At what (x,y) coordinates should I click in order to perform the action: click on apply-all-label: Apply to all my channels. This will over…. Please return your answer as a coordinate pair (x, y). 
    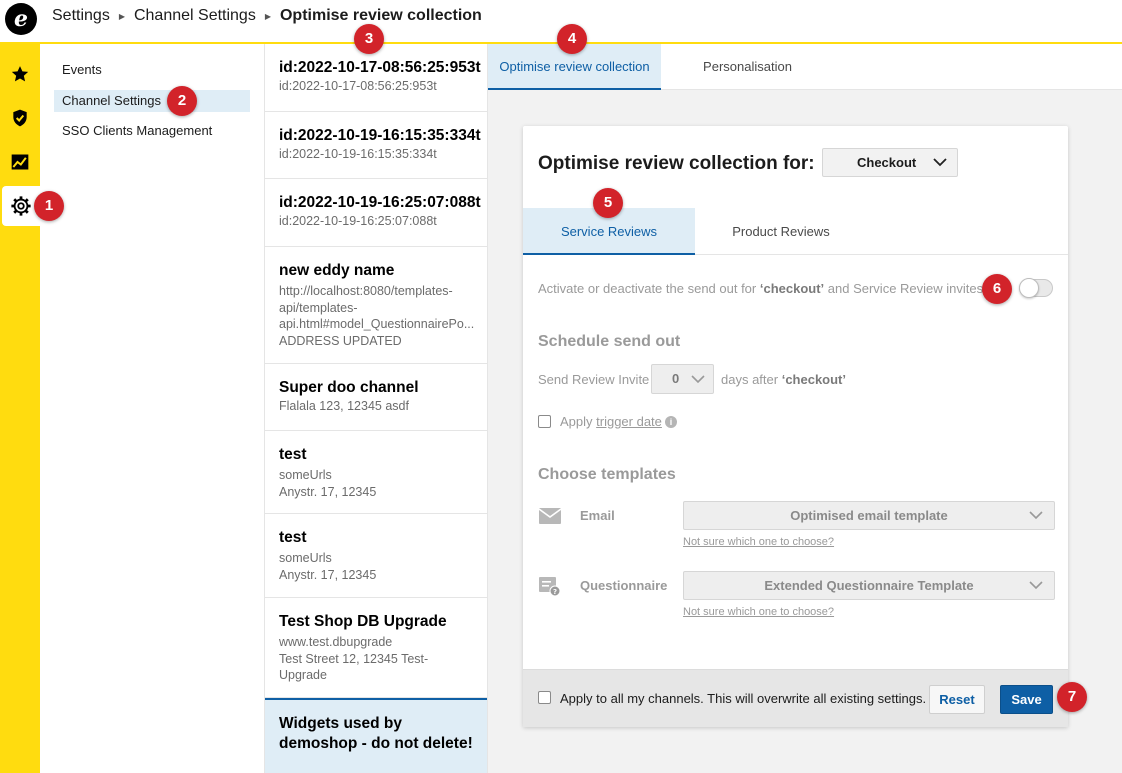
    Looking at the image, I should click on (743, 698).